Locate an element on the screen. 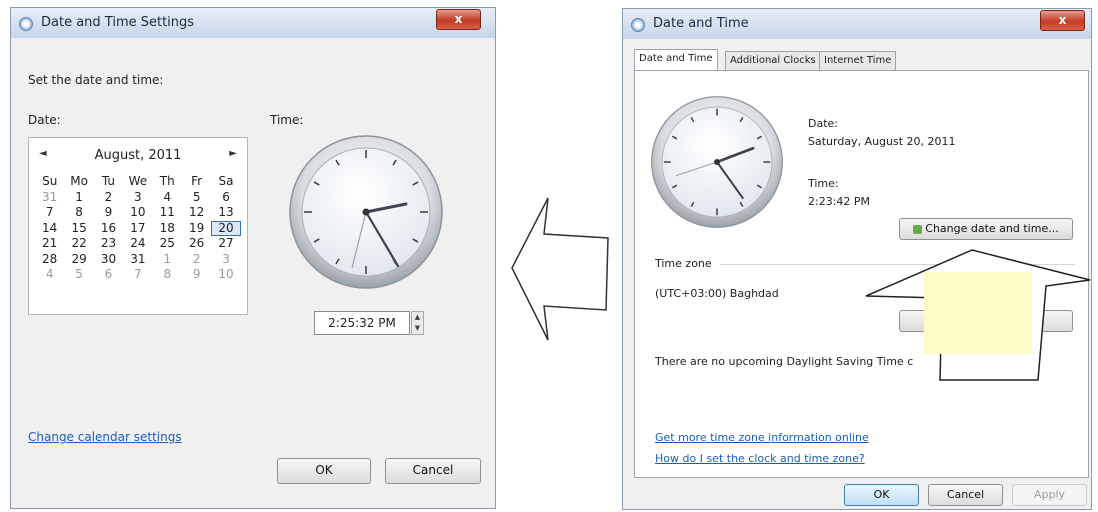 The image size is (1098, 512). calendar-day: 30 is located at coordinates (108, 260).